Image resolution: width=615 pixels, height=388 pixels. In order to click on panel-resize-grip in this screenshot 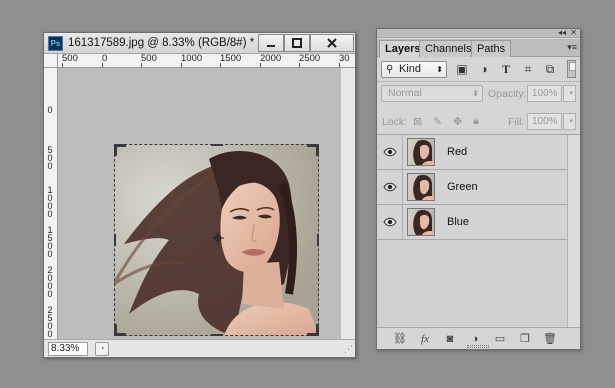, I will do `click(478, 346)`.